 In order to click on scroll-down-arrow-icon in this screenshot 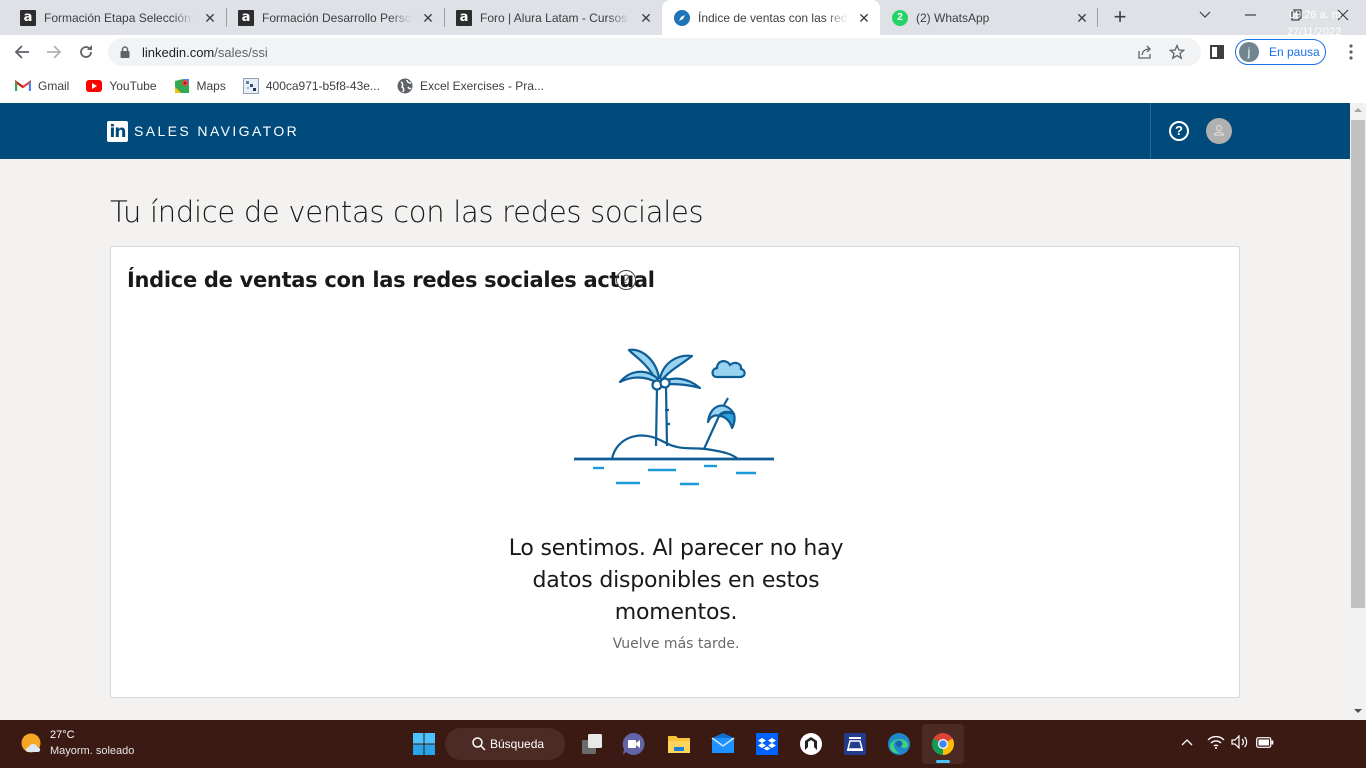, I will do `click(1358, 711)`.